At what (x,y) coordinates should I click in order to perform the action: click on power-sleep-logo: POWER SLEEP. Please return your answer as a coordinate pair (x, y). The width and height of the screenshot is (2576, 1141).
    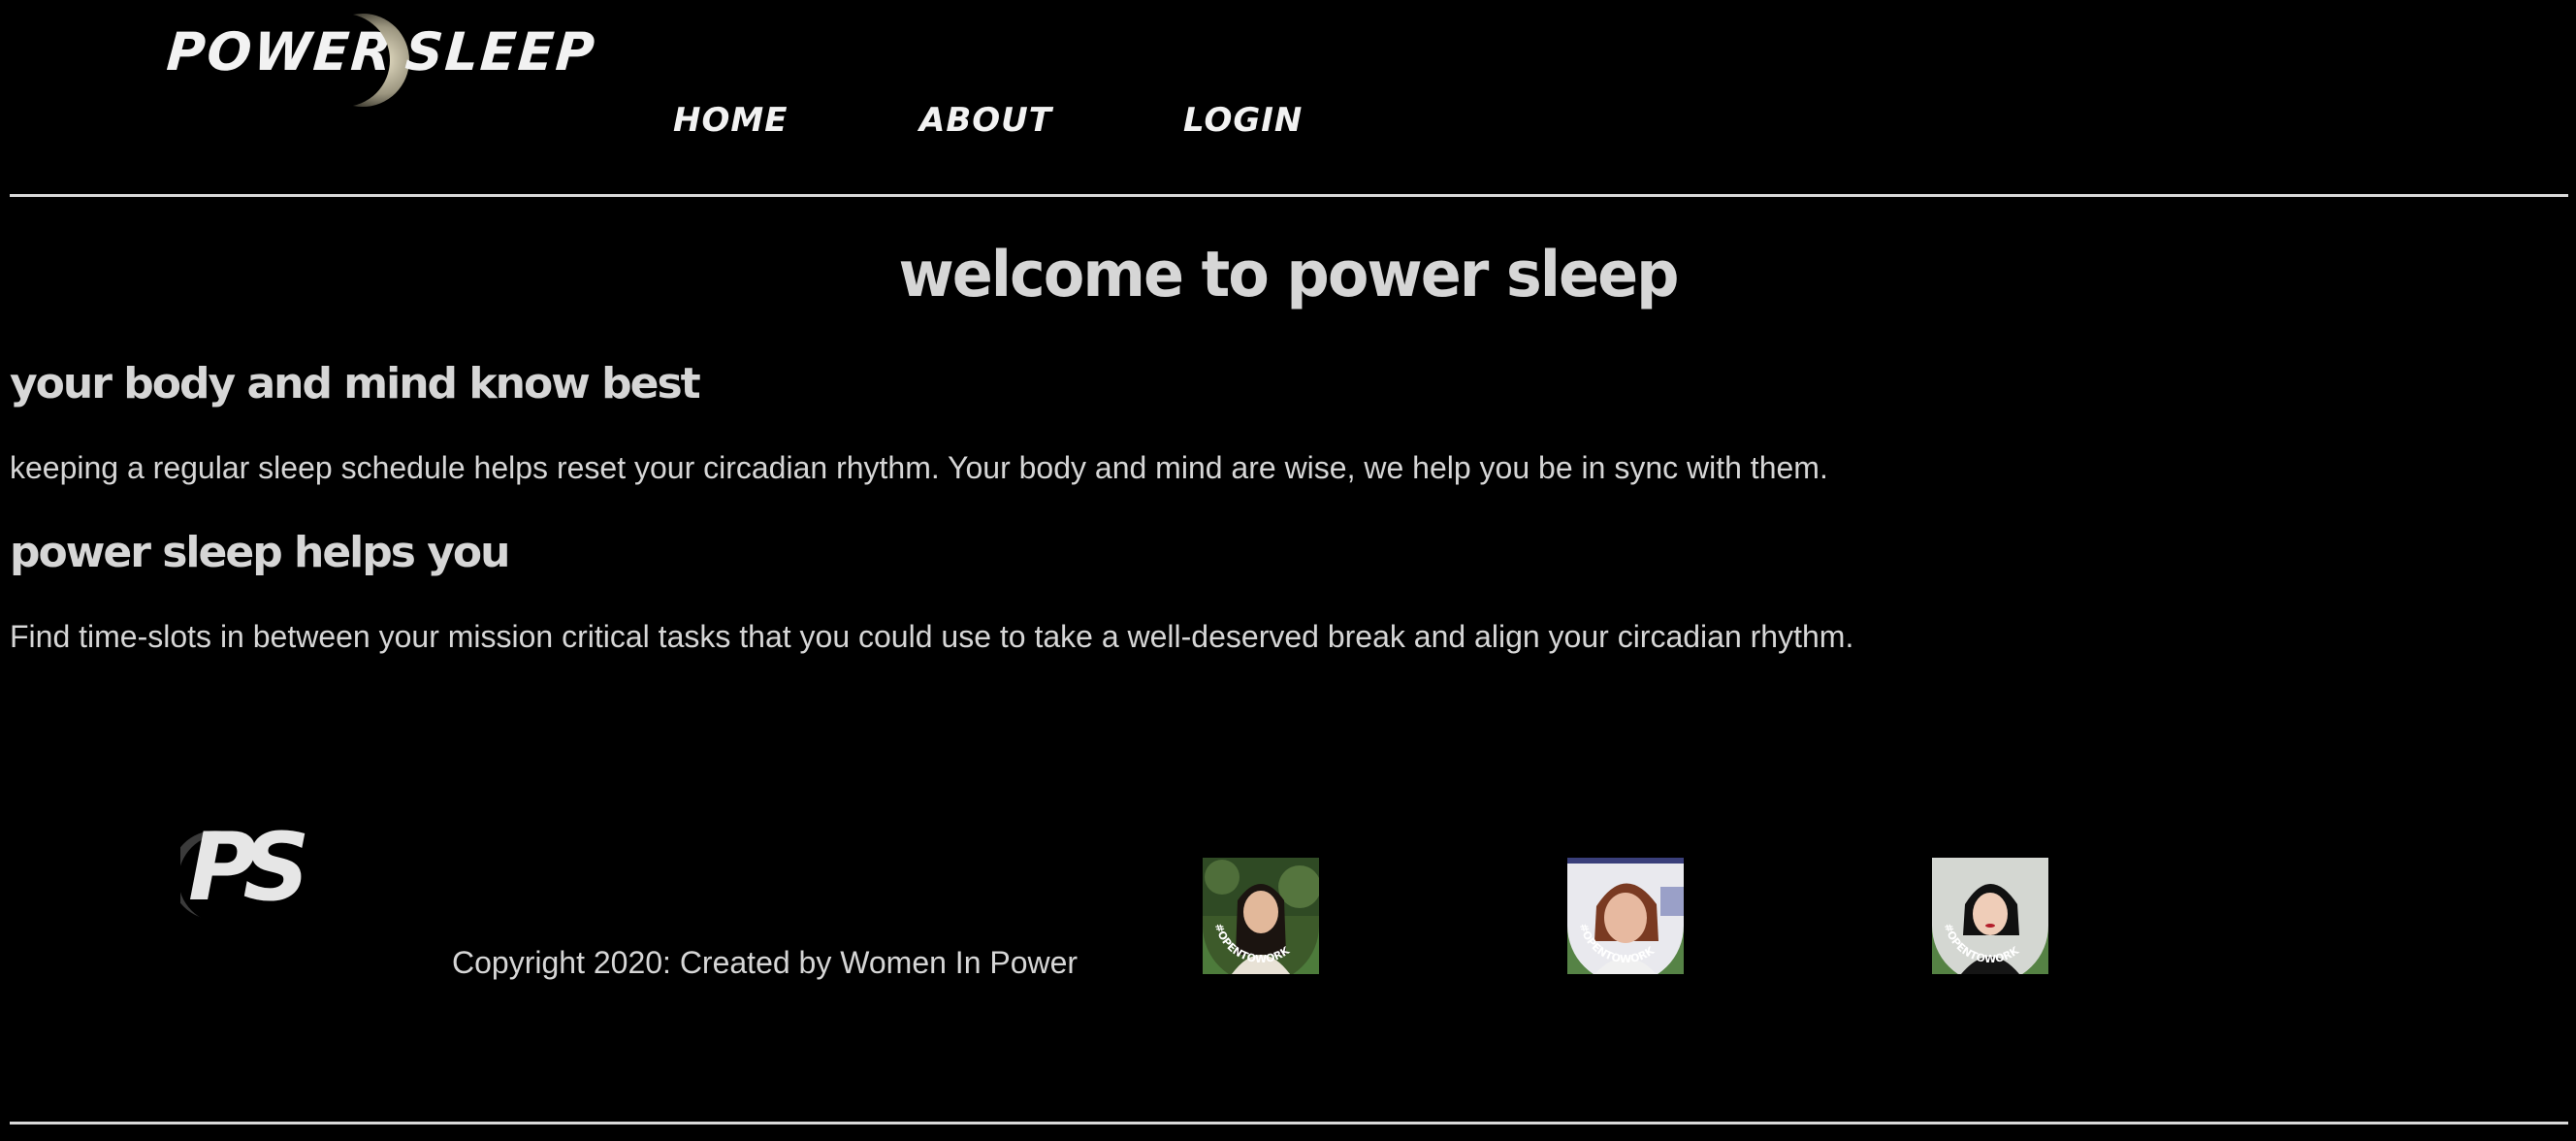
    Looking at the image, I should click on (381, 61).